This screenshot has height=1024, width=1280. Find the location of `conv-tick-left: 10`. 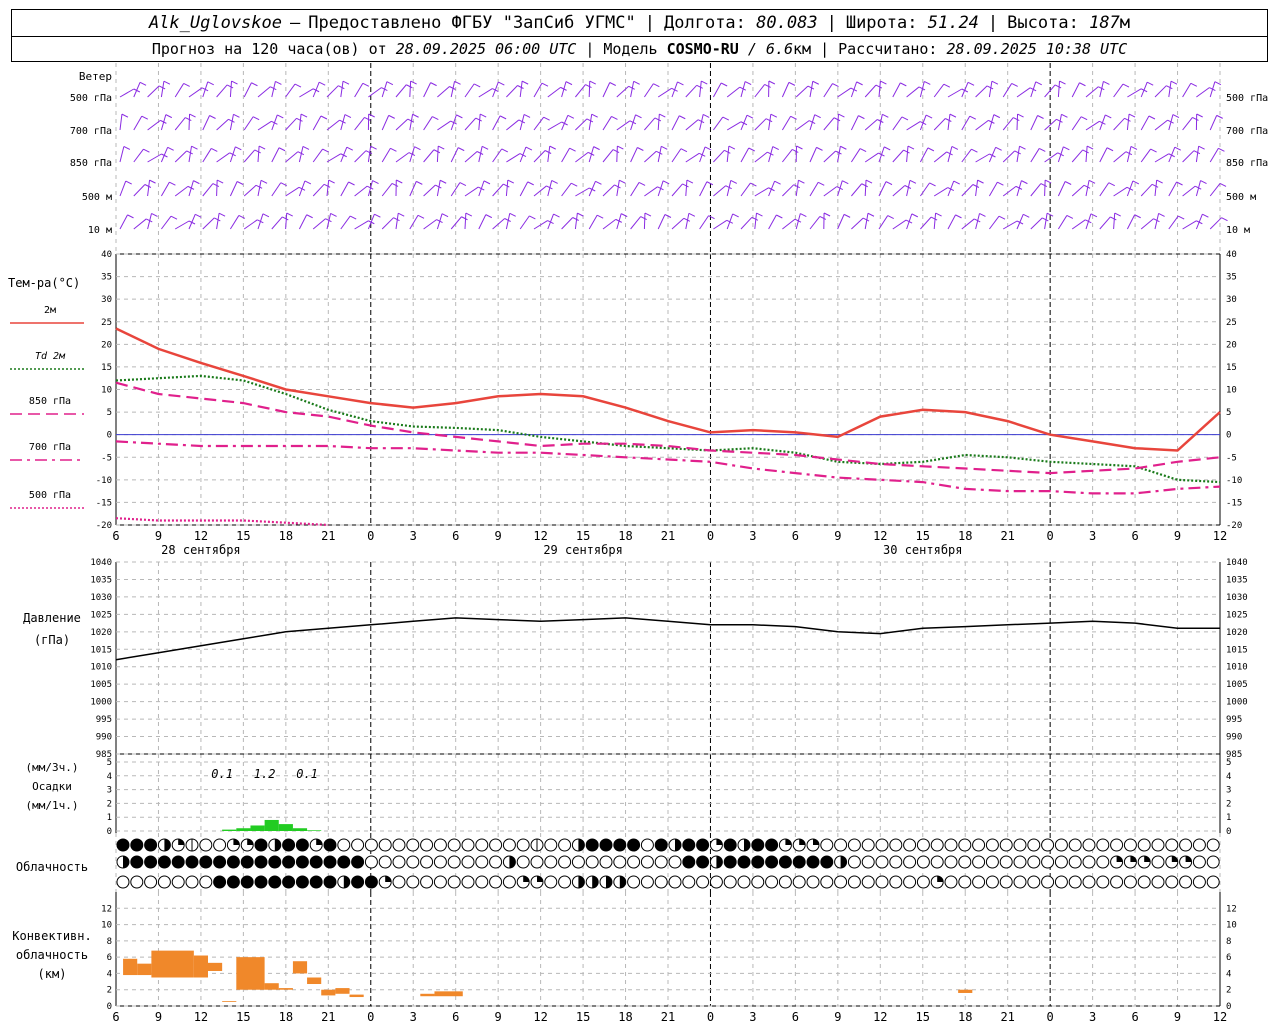

conv-tick-left: 10 is located at coordinates (106, 926).